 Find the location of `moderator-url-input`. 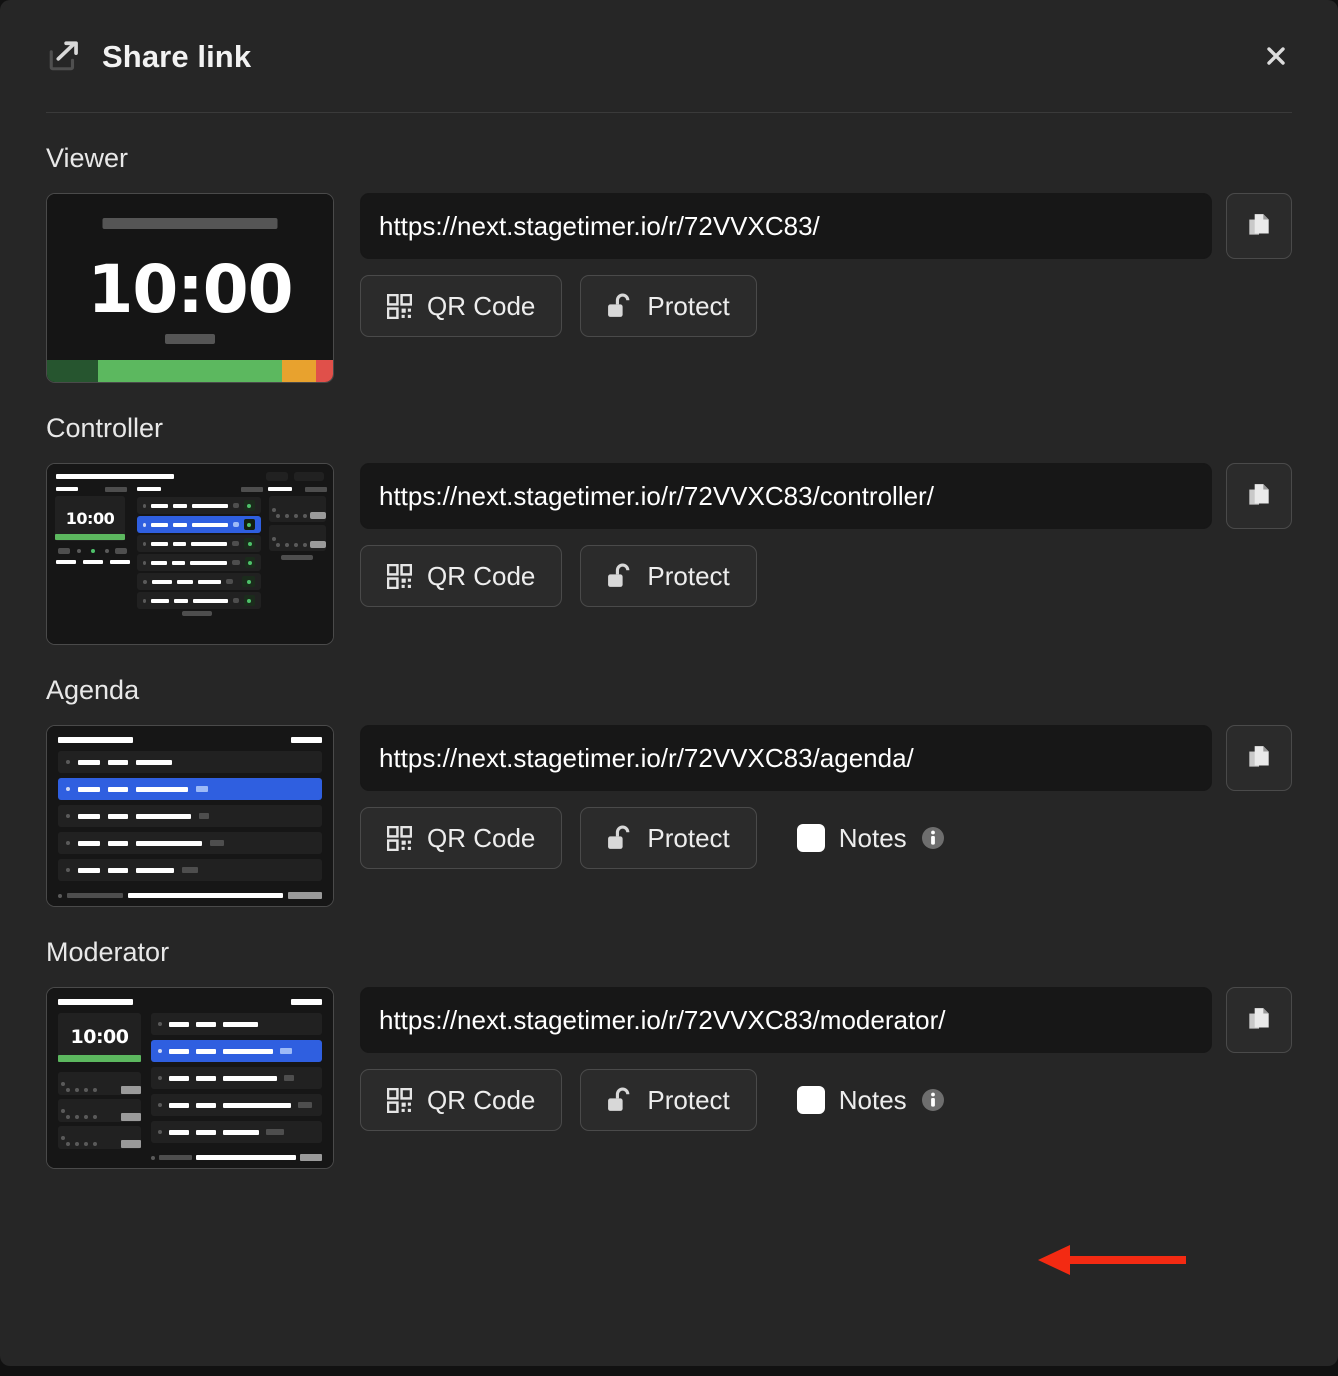

moderator-url-input is located at coordinates (786, 1020).